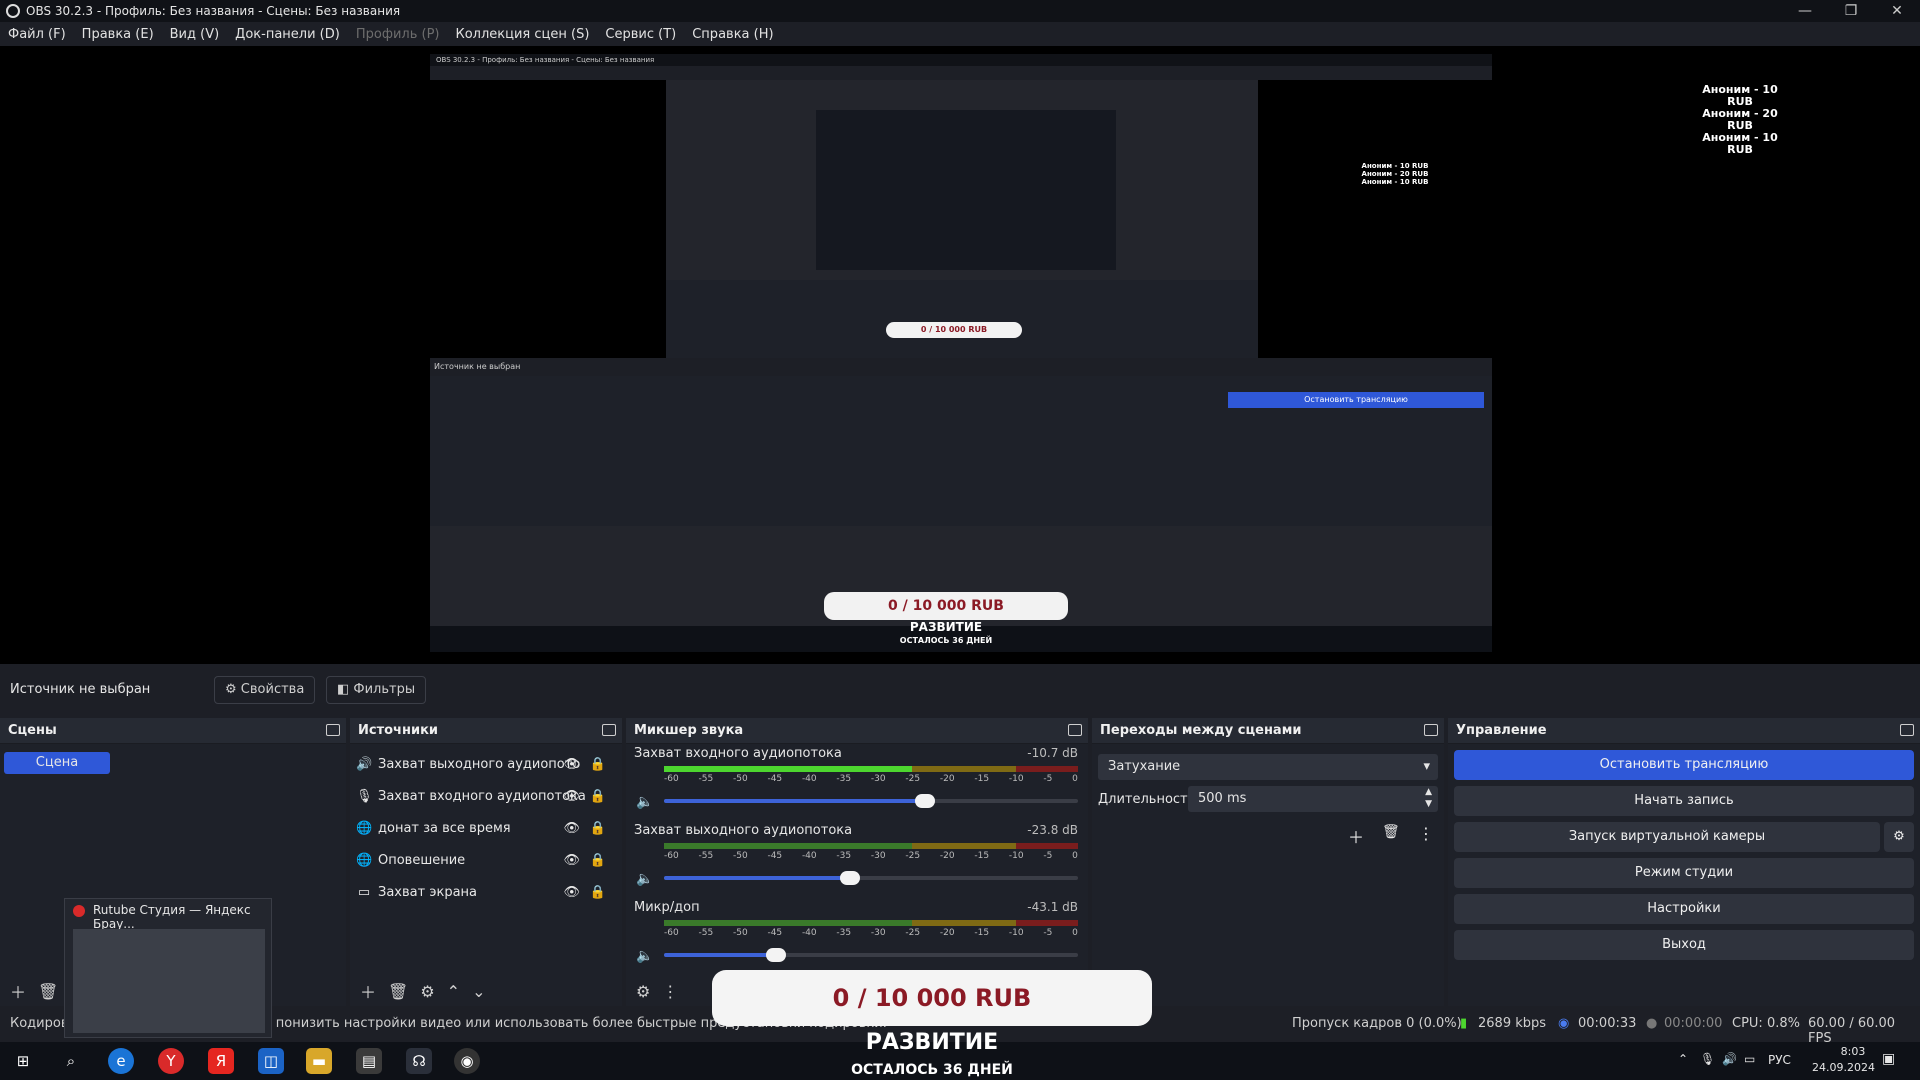 This screenshot has width=1920, height=1080. I want to click on close-button: ✕, so click(1897, 11).